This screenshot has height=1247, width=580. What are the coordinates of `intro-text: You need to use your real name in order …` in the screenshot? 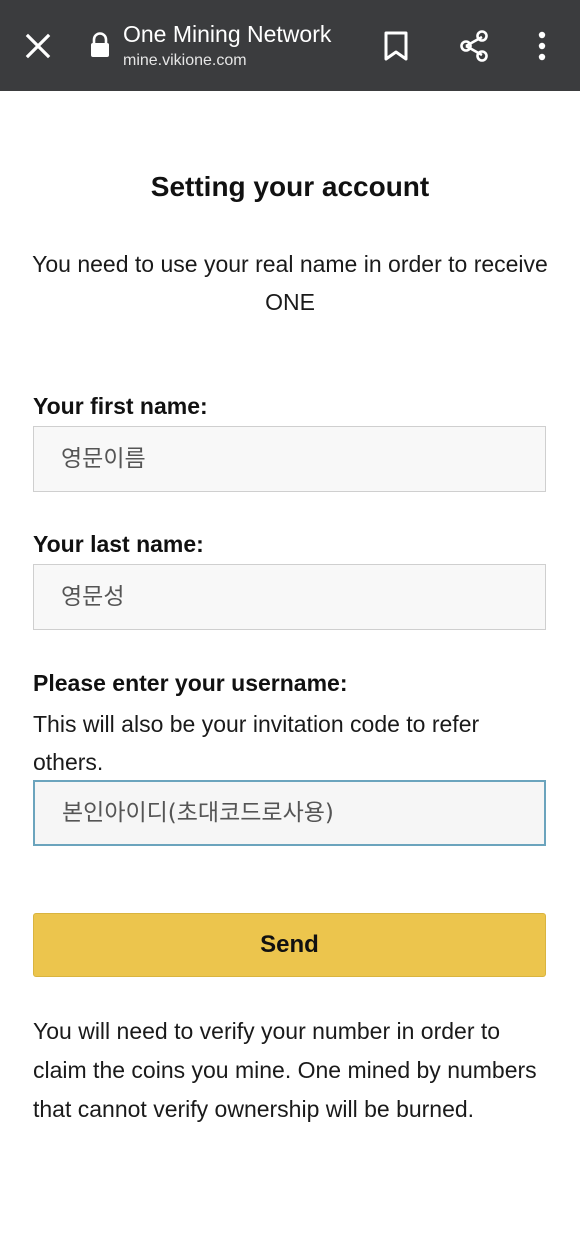 It's located at (290, 283).